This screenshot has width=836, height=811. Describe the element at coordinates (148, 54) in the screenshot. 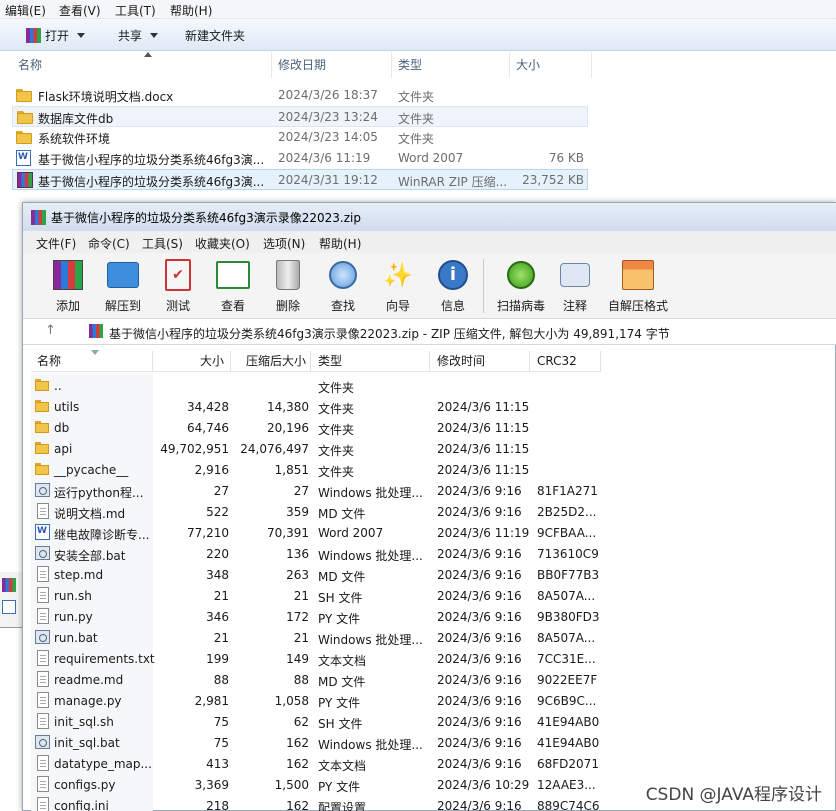

I see `sort-up-icon` at that location.